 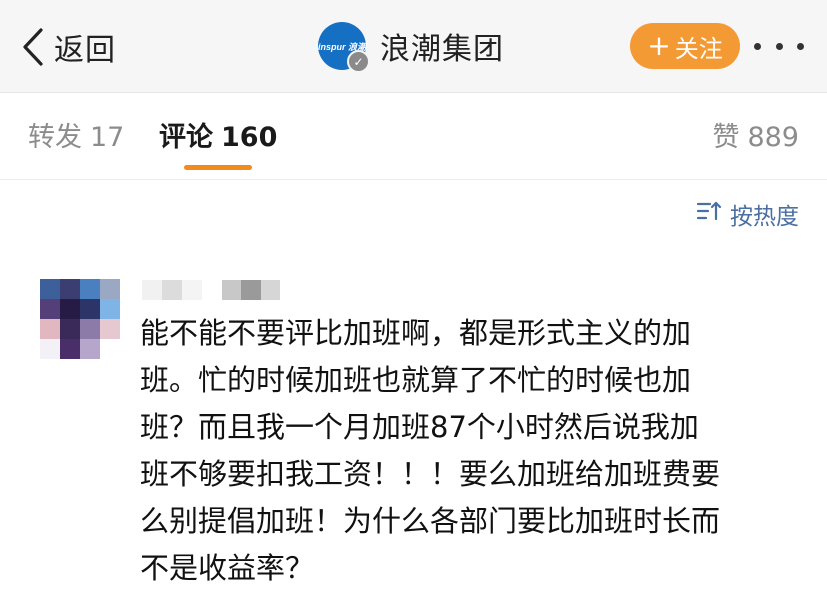 What do you see at coordinates (773, 137) in the screenshot?
I see `tab-like-count: 889` at bounding box center [773, 137].